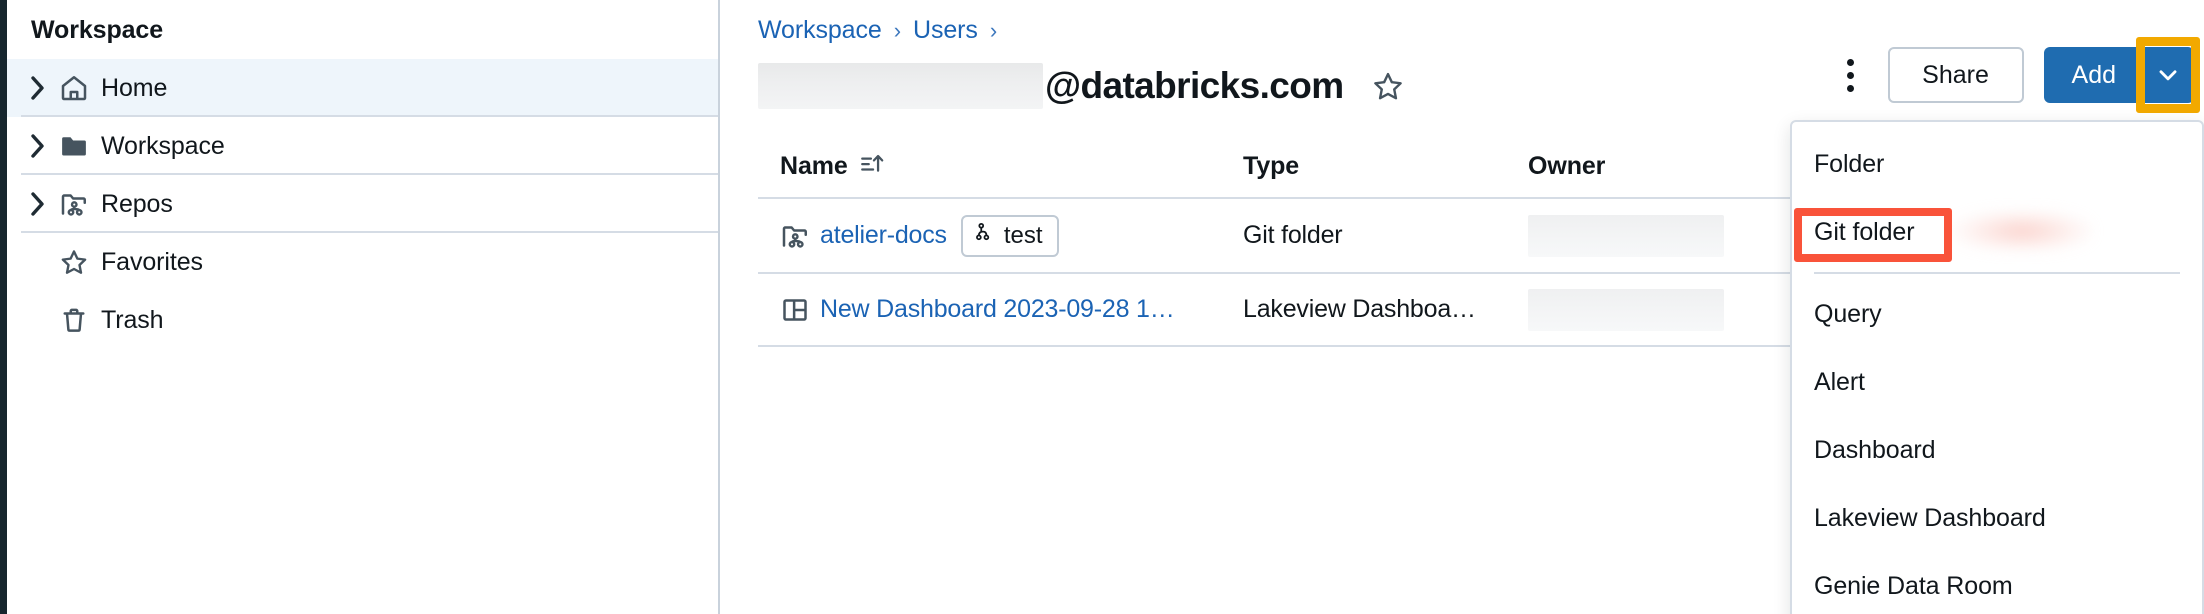  Describe the element at coordinates (132, 319) in the screenshot. I see `sidebar-item-label: Trash` at that location.